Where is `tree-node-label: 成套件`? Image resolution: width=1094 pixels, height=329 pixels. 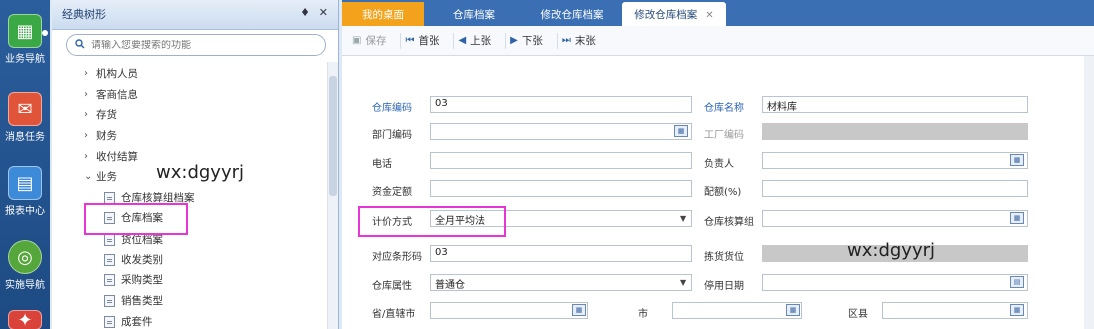 tree-node-label: 成套件 is located at coordinates (137, 322).